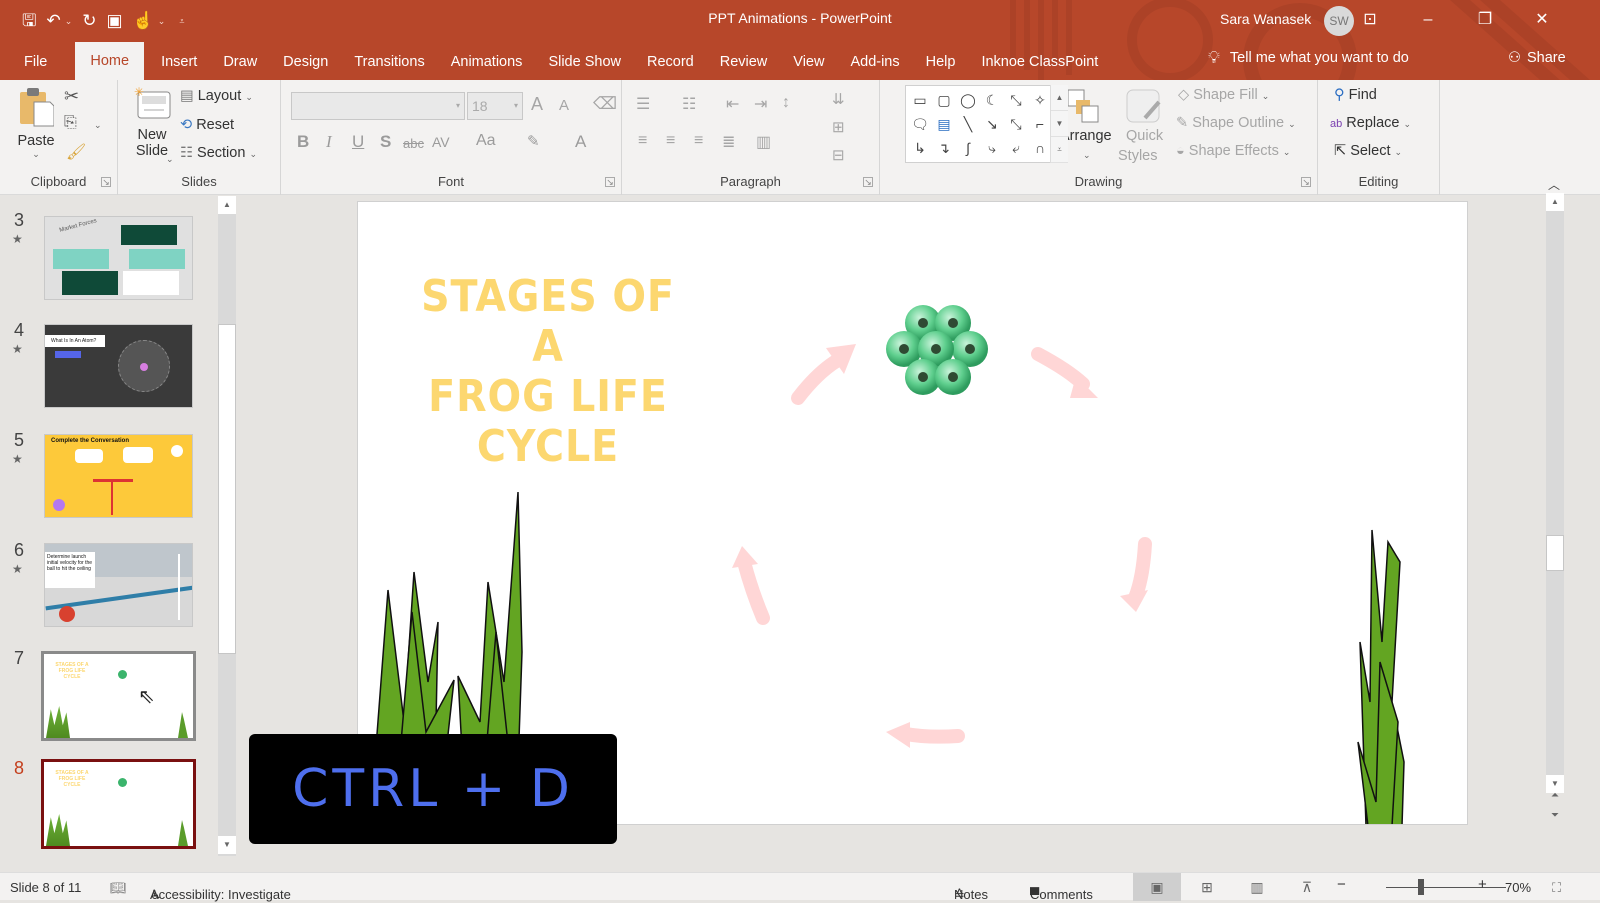 This screenshot has width=1600, height=903. What do you see at coordinates (486, 141) in the screenshot?
I see `change-case-button: Aa` at bounding box center [486, 141].